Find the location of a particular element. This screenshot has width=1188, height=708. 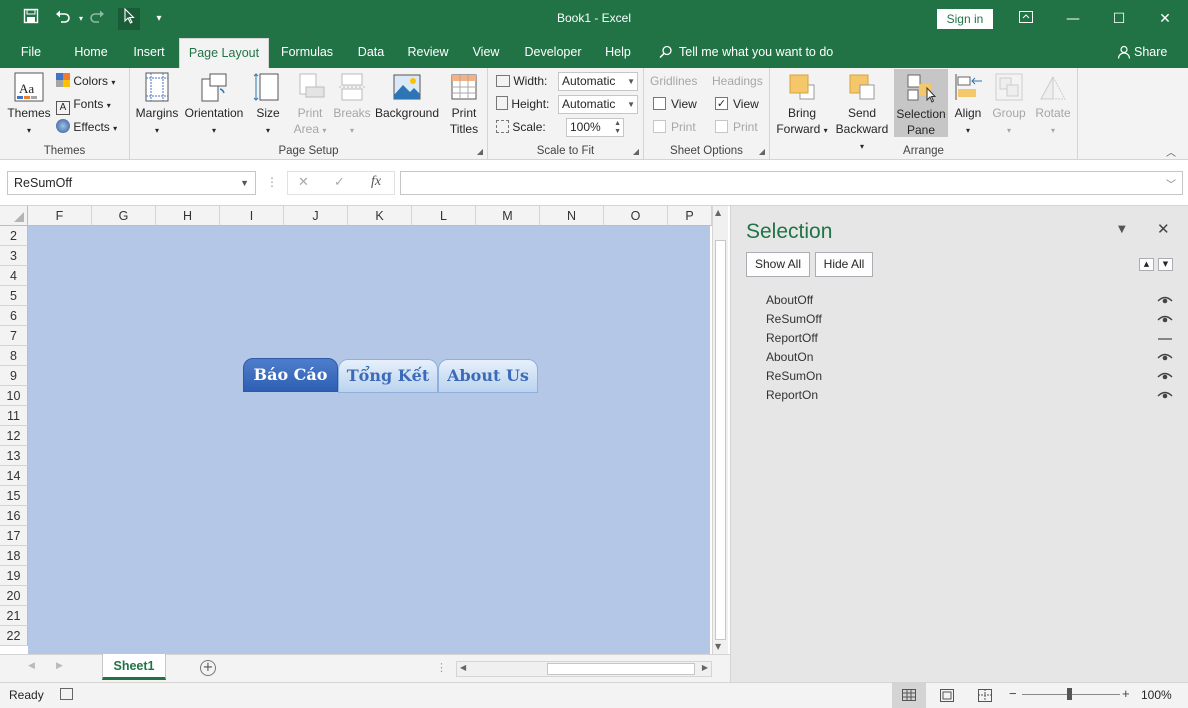

send-backward-pane-icon: ▼ is located at coordinates (1165, 264).